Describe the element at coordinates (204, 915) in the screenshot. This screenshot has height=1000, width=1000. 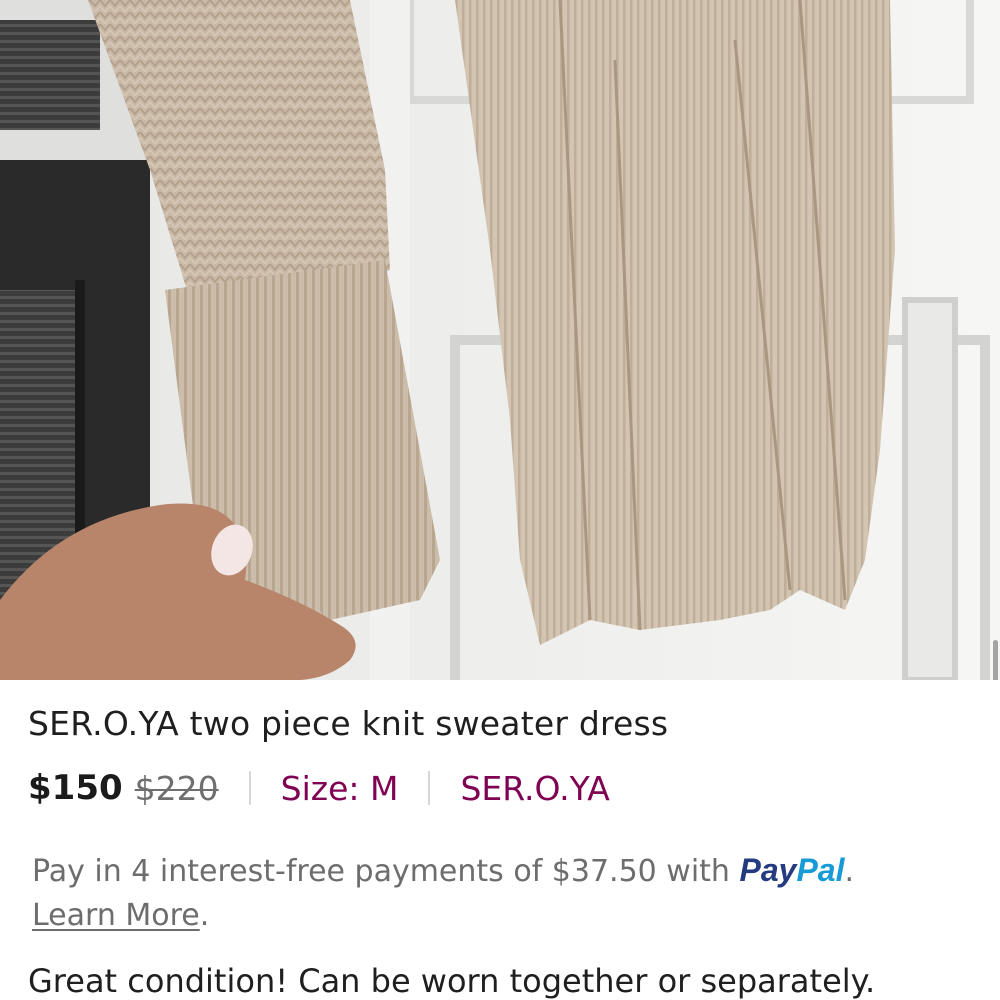
I see `learn-more-period: .` at that location.